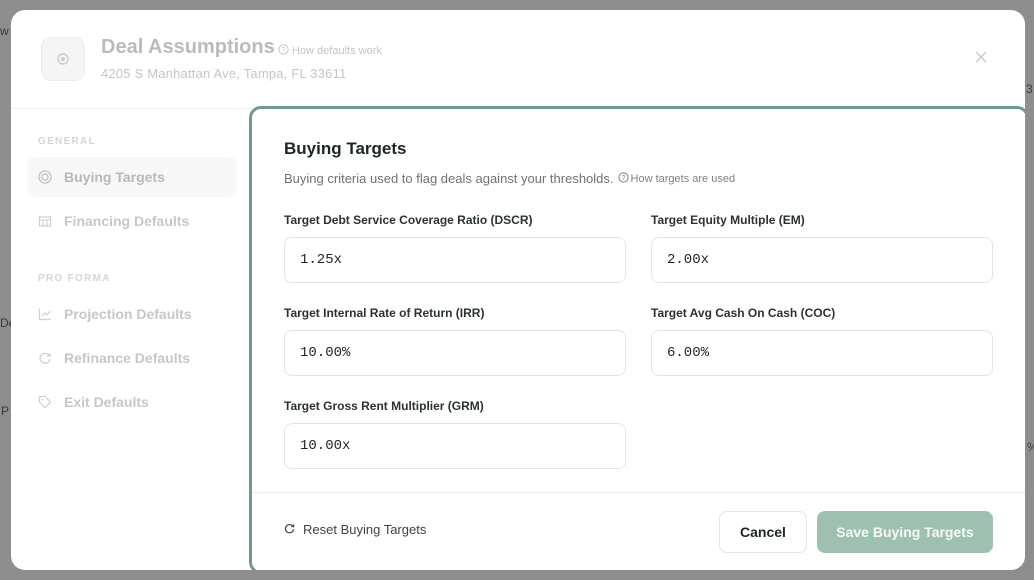  What do you see at coordinates (981, 58) in the screenshot?
I see `close-icon` at bounding box center [981, 58].